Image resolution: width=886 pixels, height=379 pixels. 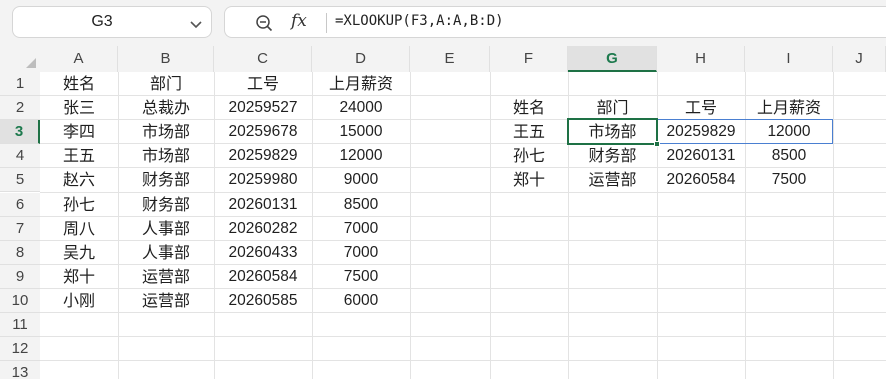 I want to click on cell-I5: 7500, so click(x=789, y=180).